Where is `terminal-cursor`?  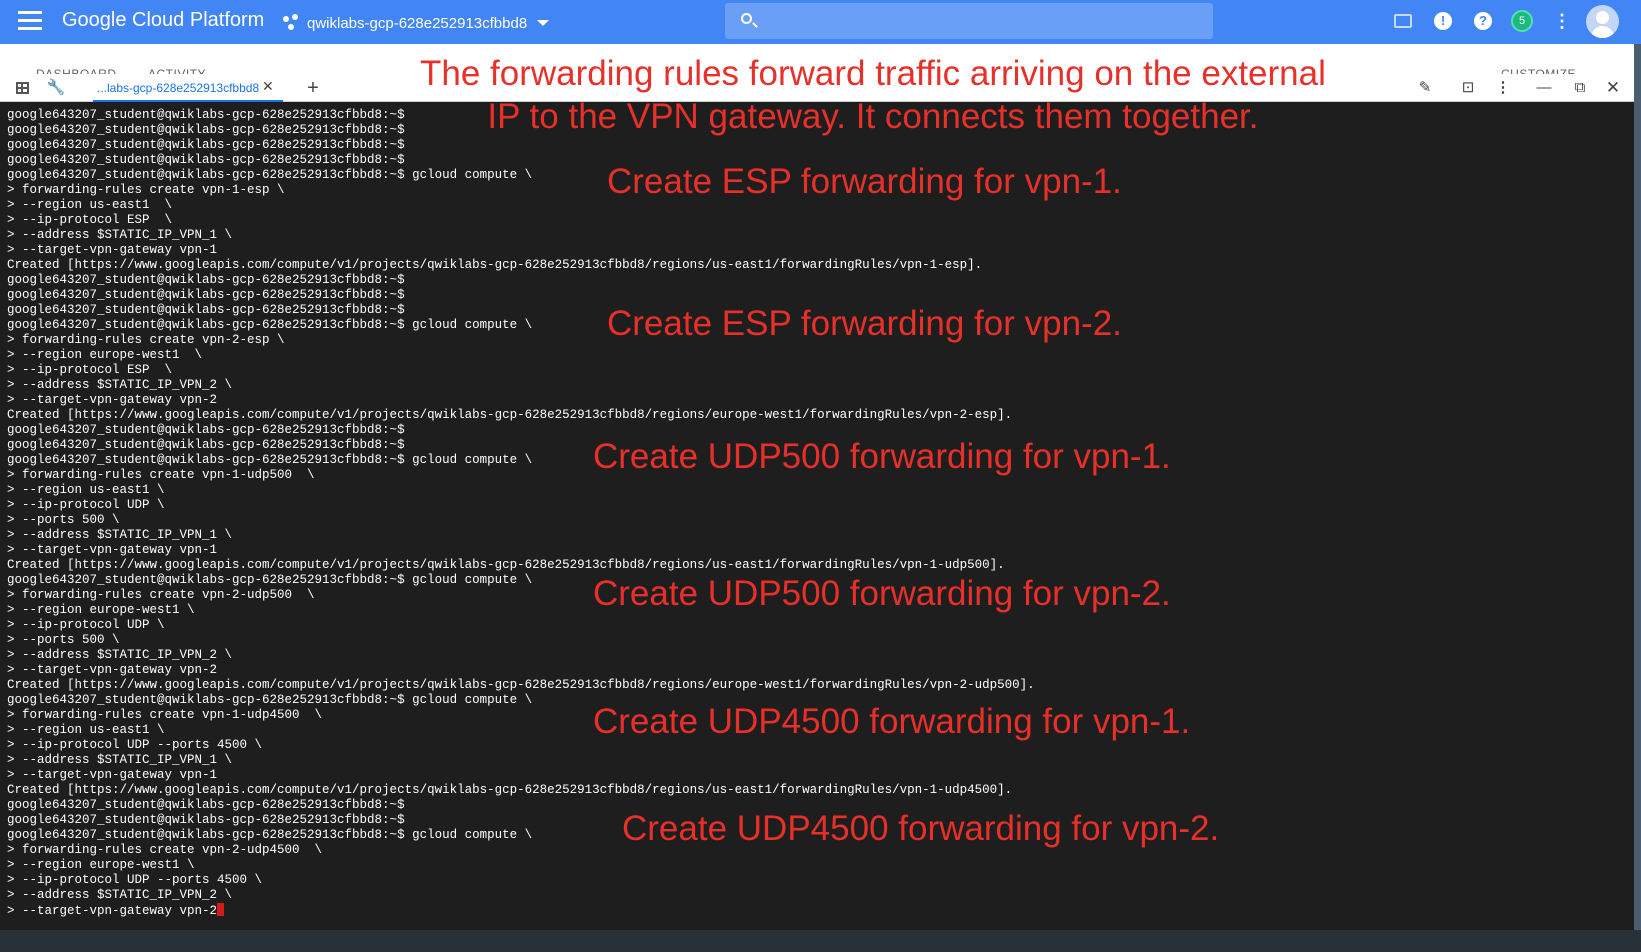 terminal-cursor is located at coordinates (221, 909).